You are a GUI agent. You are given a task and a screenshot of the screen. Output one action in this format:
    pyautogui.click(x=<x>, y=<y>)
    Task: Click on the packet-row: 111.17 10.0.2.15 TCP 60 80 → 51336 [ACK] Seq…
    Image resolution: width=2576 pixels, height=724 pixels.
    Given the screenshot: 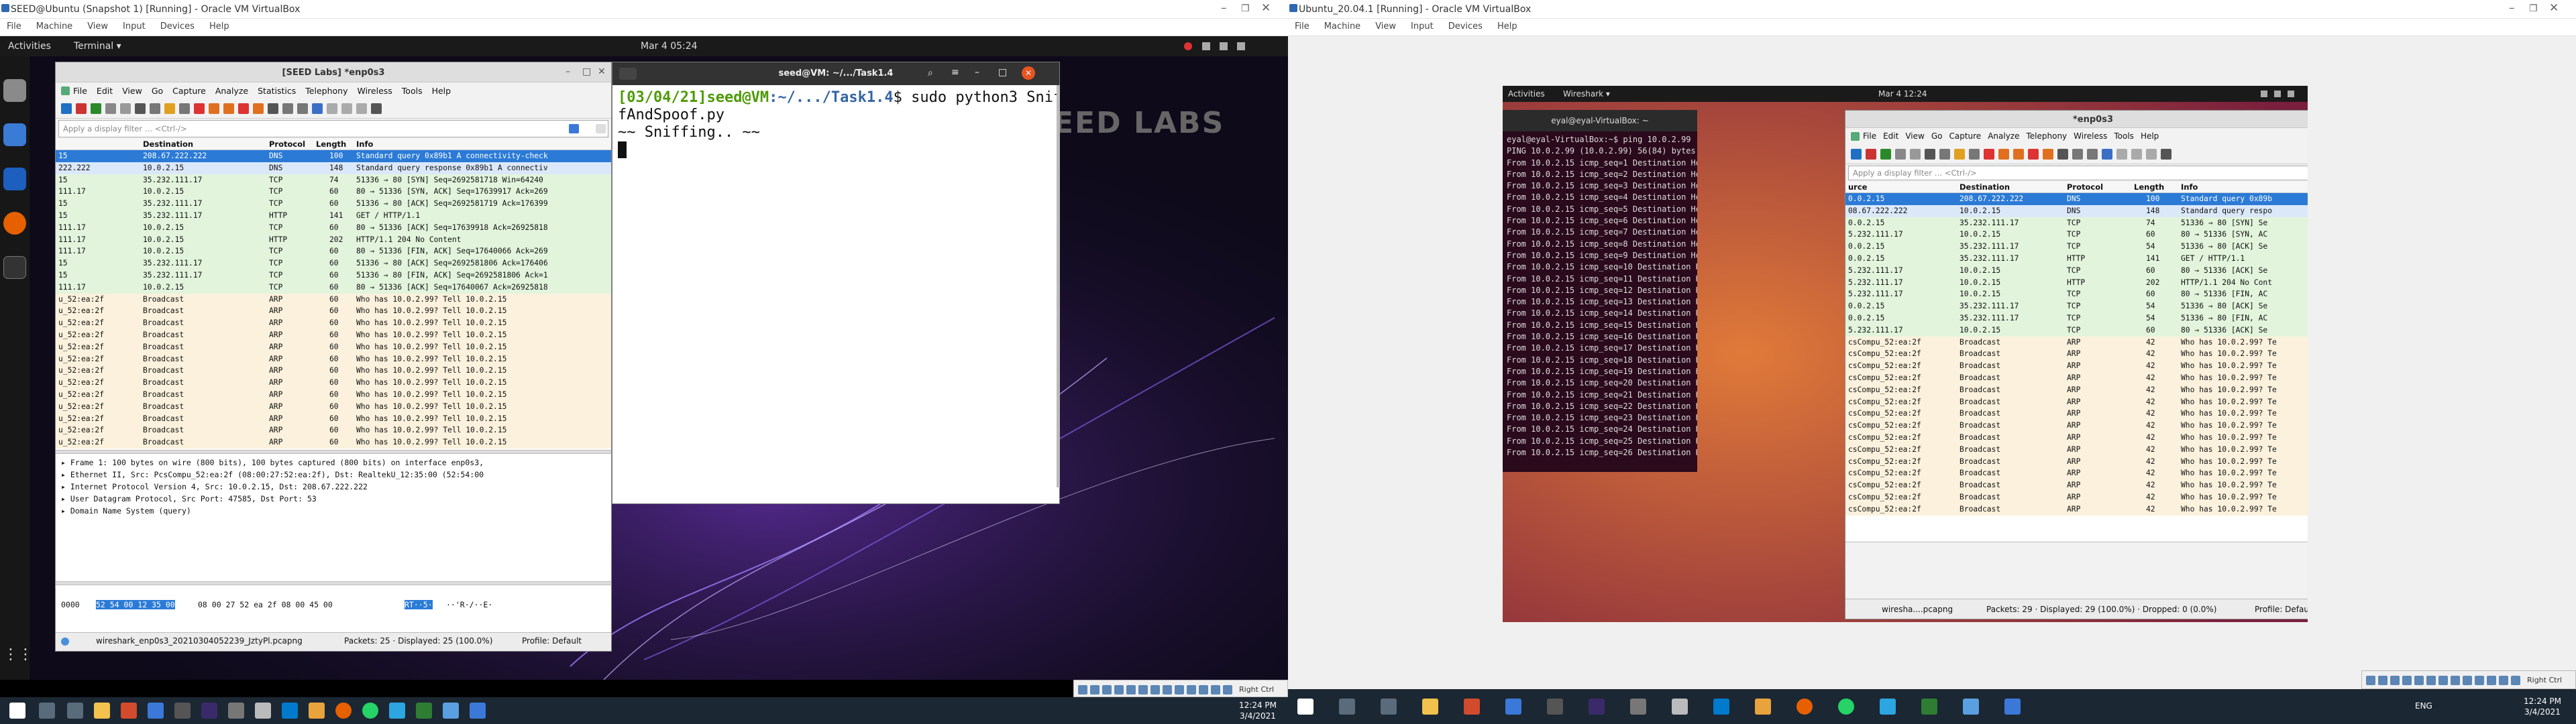 What is the action you would take?
    pyautogui.click(x=333, y=227)
    